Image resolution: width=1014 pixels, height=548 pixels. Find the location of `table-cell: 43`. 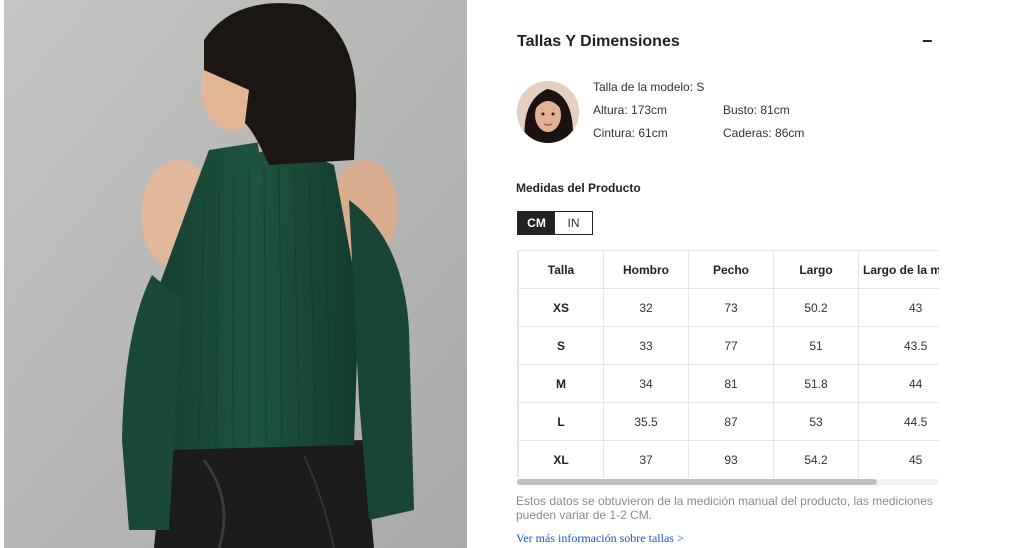

table-cell: 43 is located at coordinates (898, 307).